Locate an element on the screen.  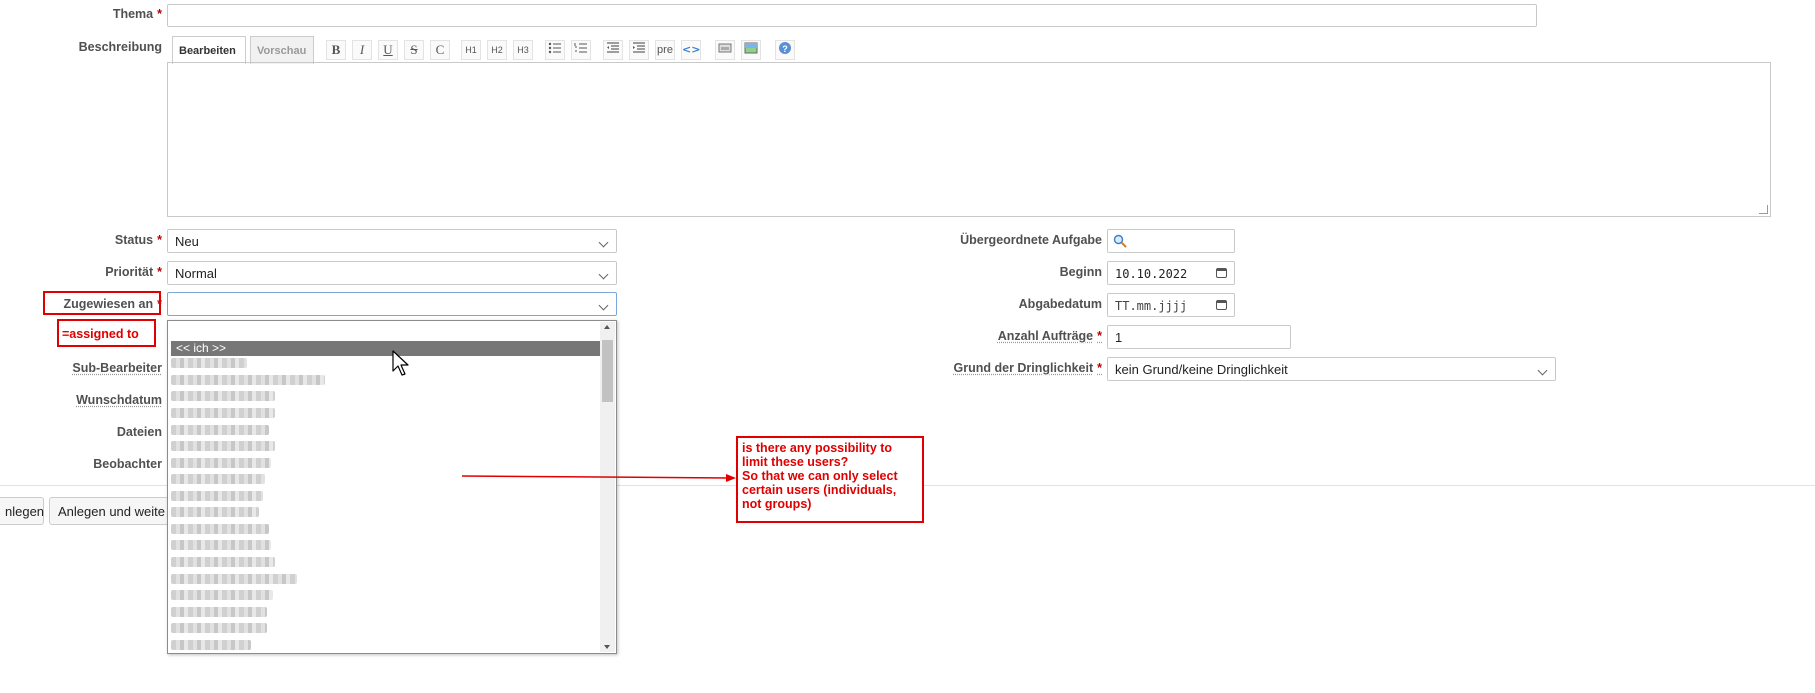
files-label: Dateien is located at coordinates (139, 432).